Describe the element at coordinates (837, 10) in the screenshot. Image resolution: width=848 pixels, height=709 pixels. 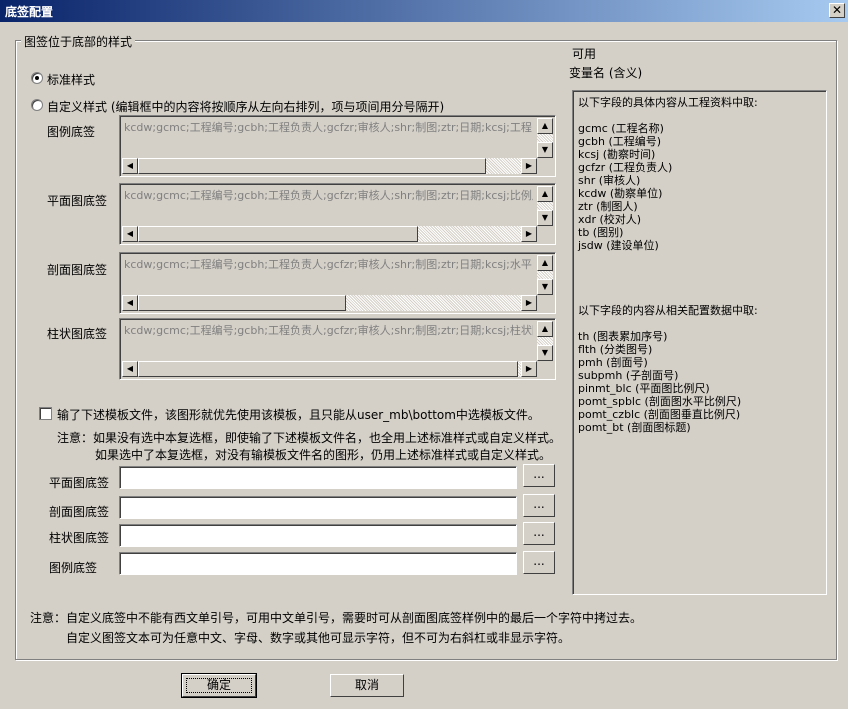
I see `close-button: ✕` at that location.